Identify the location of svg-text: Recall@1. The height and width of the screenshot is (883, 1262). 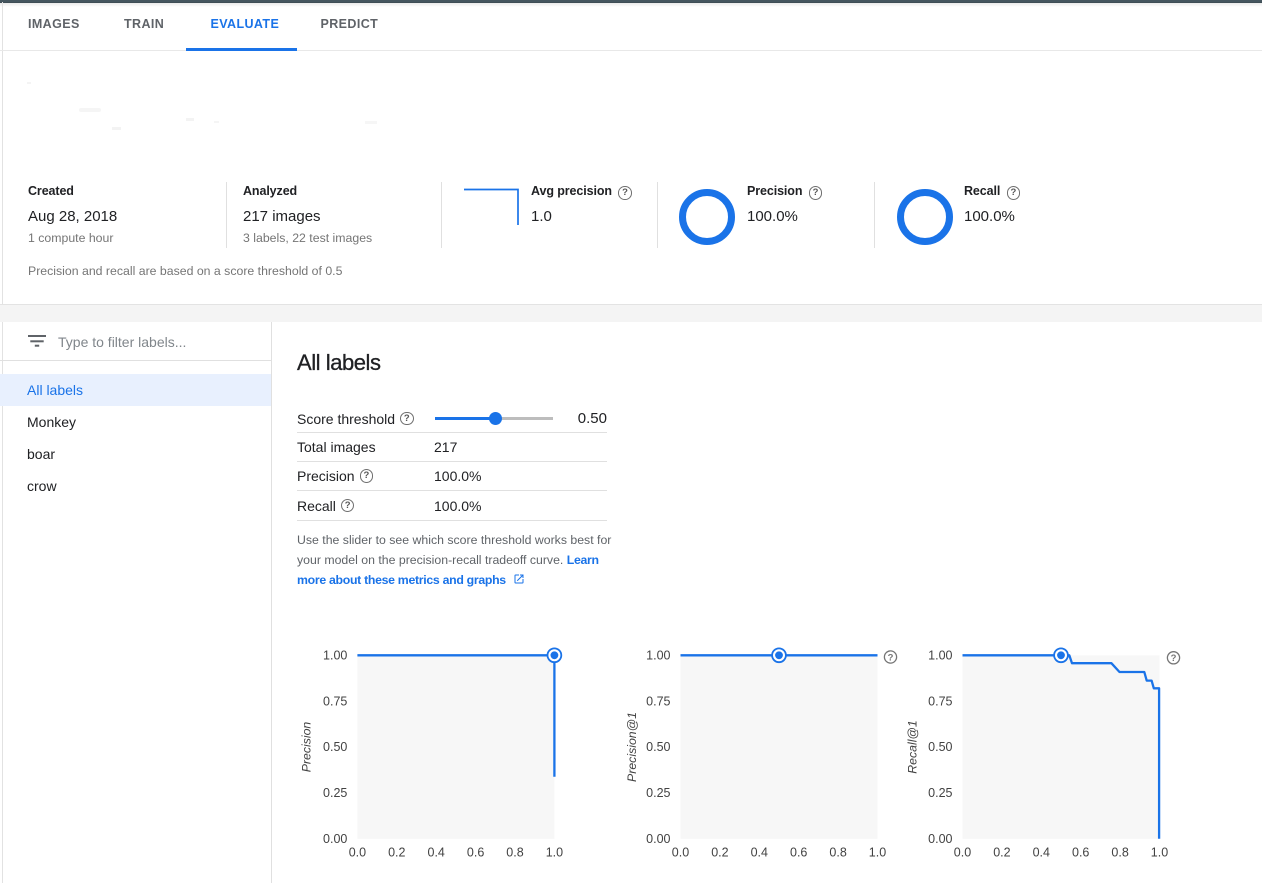
(913, 747).